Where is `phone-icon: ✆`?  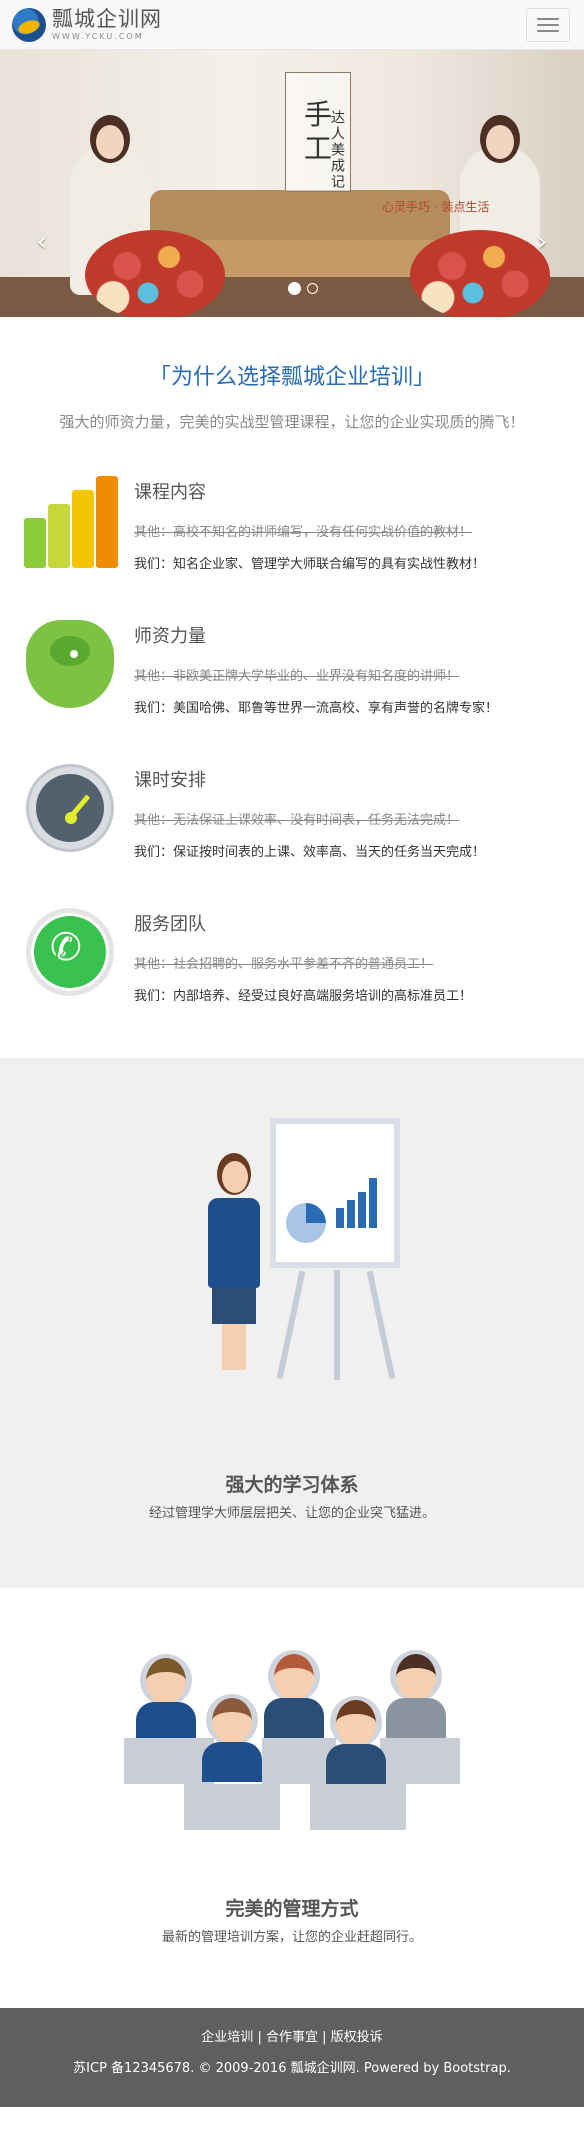 phone-icon: ✆ is located at coordinates (70, 952).